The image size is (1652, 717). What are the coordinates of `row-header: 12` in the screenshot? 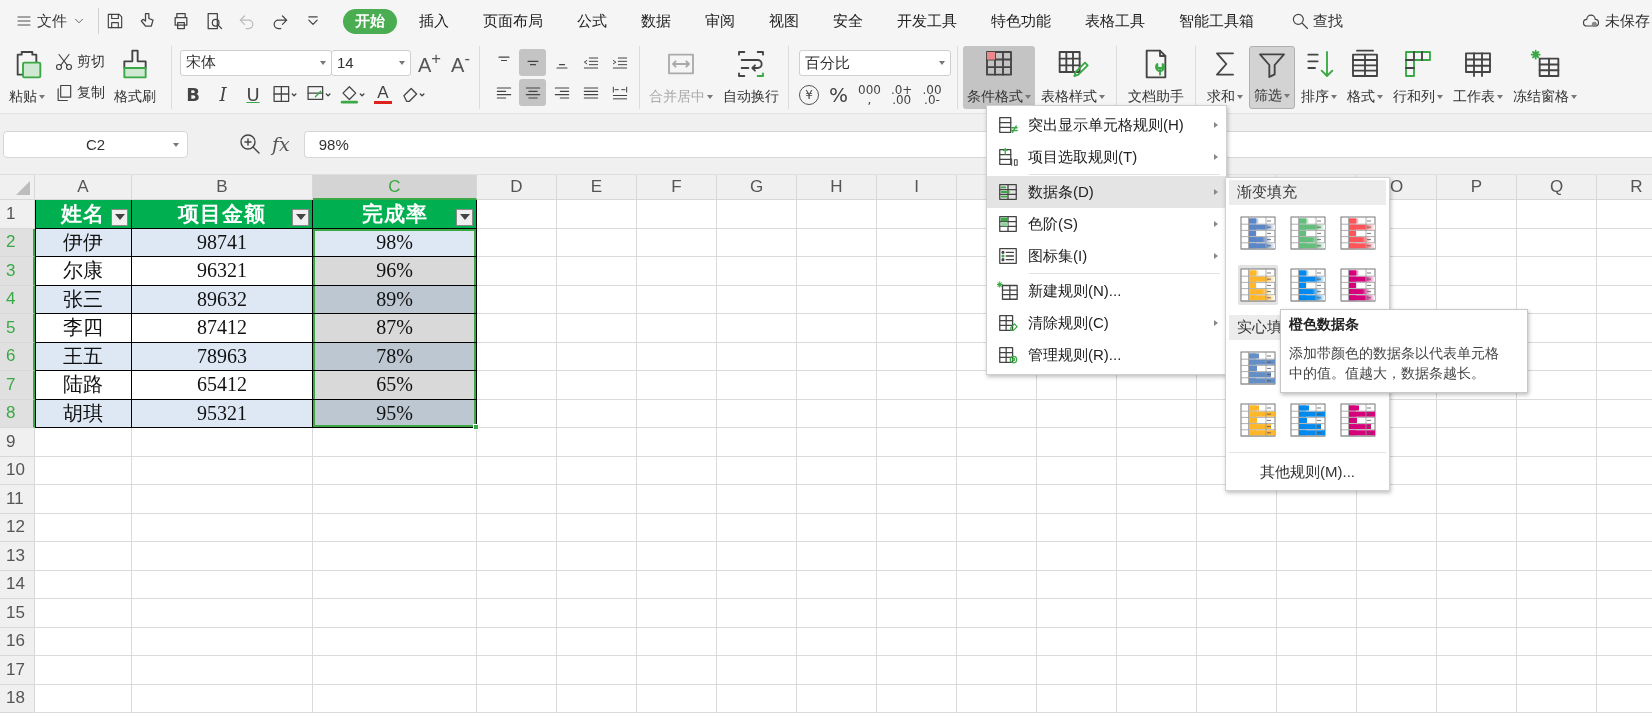 It's located at (17, 527).